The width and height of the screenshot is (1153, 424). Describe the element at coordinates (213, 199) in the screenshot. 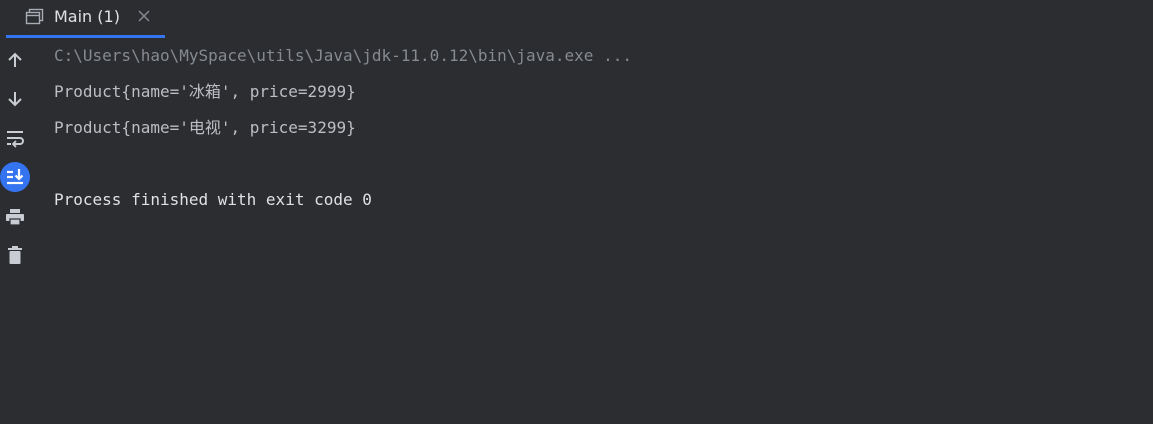

I see `process-finished-line: Process finished with exit code 0` at that location.